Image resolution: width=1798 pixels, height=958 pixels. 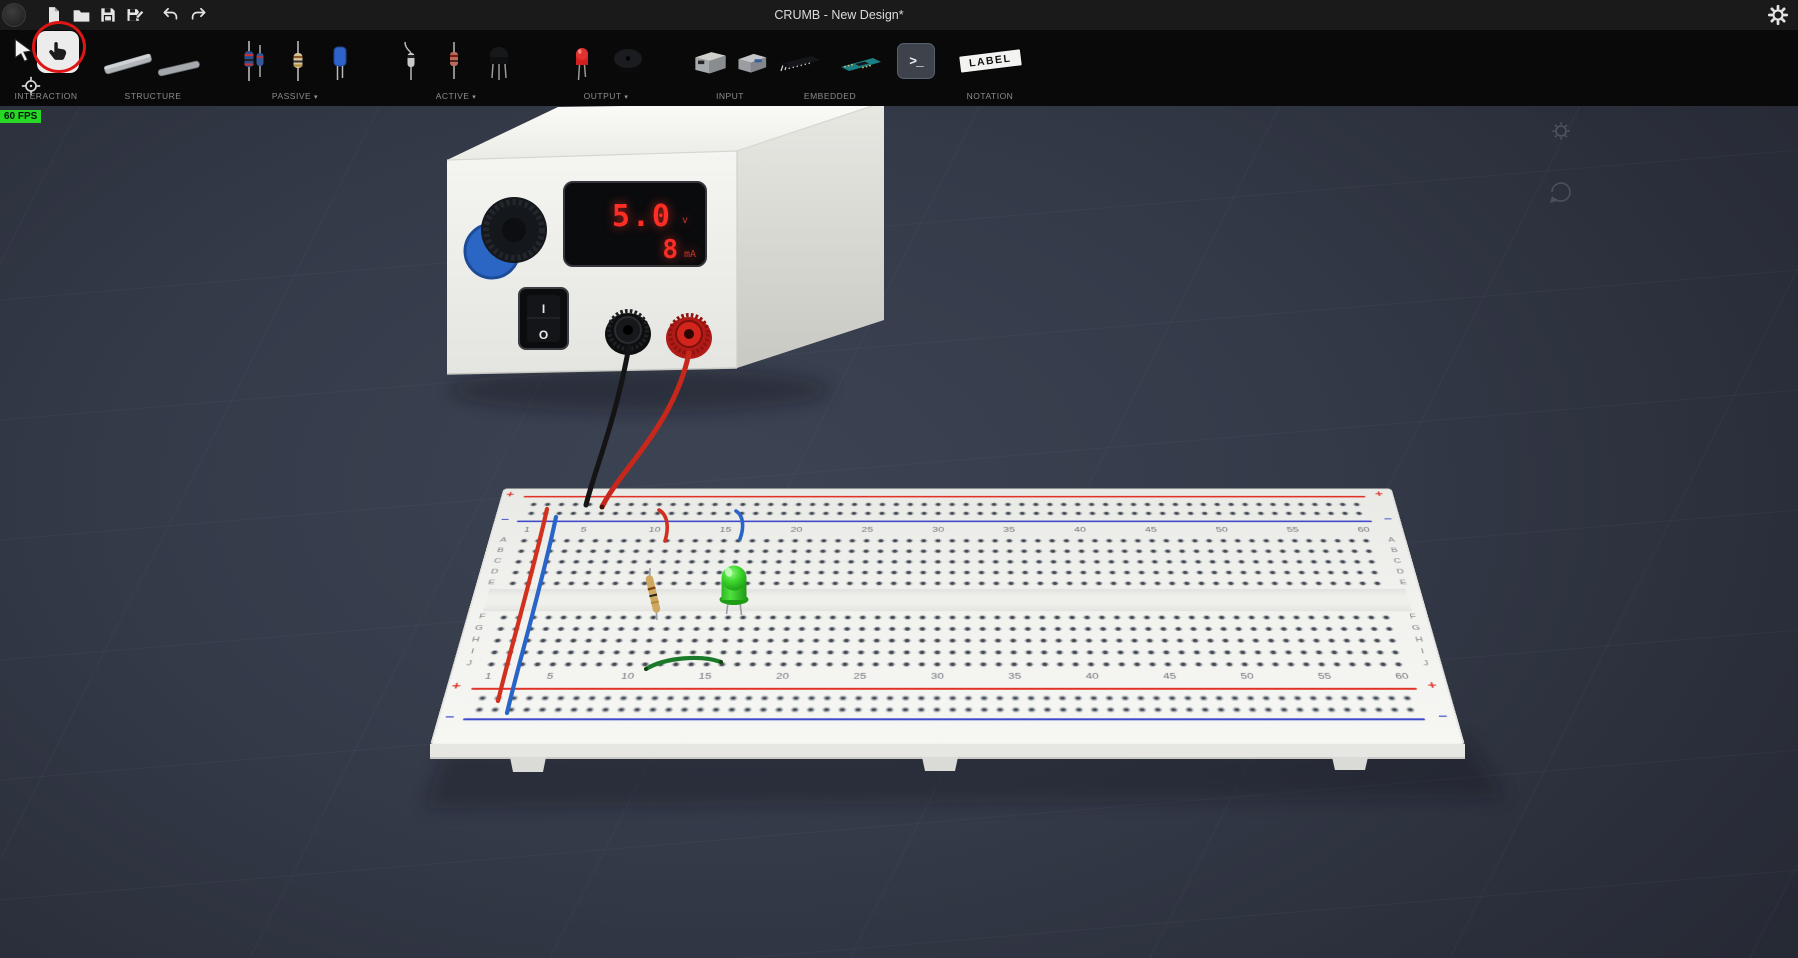 I want to click on toolbar-group-active: ACTIVE ▾, so click(x=456, y=68).